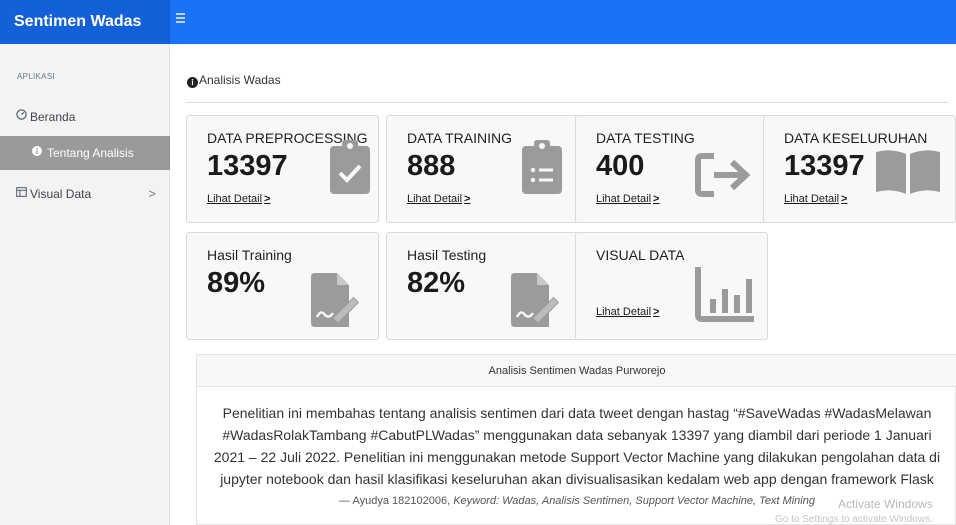 The width and height of the screenshot is (956, 525). What do you see at coordinates (36, 76) in the screenshot?
I see `sidebar-section-header: APLIKASI` at bounding box center [36, 76].